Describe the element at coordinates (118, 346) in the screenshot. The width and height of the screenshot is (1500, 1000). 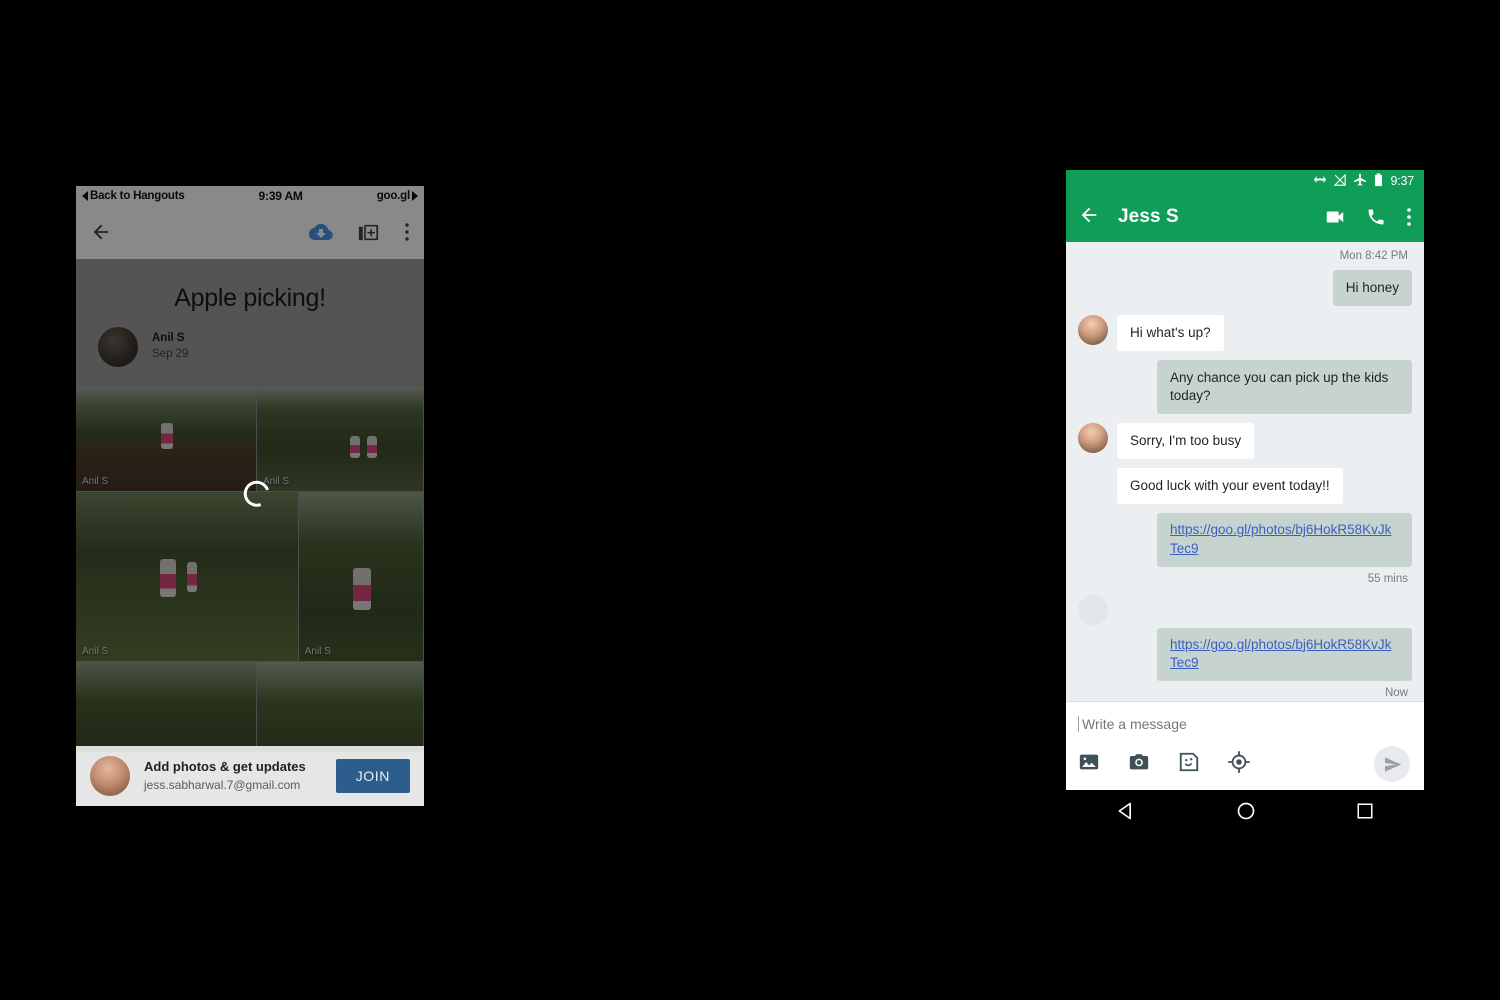
I see `owner-avatar` at that location.